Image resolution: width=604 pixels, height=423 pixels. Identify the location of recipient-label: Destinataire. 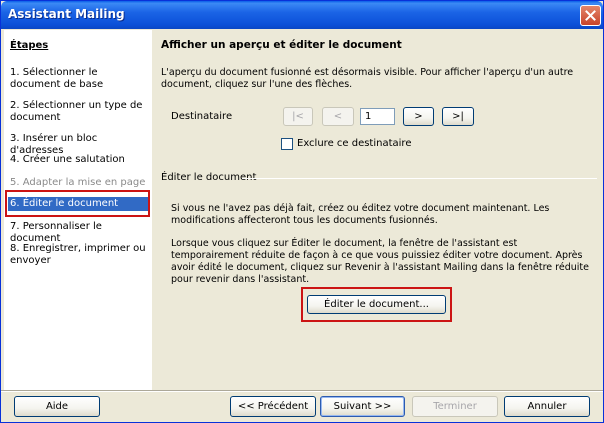
(202, 116).